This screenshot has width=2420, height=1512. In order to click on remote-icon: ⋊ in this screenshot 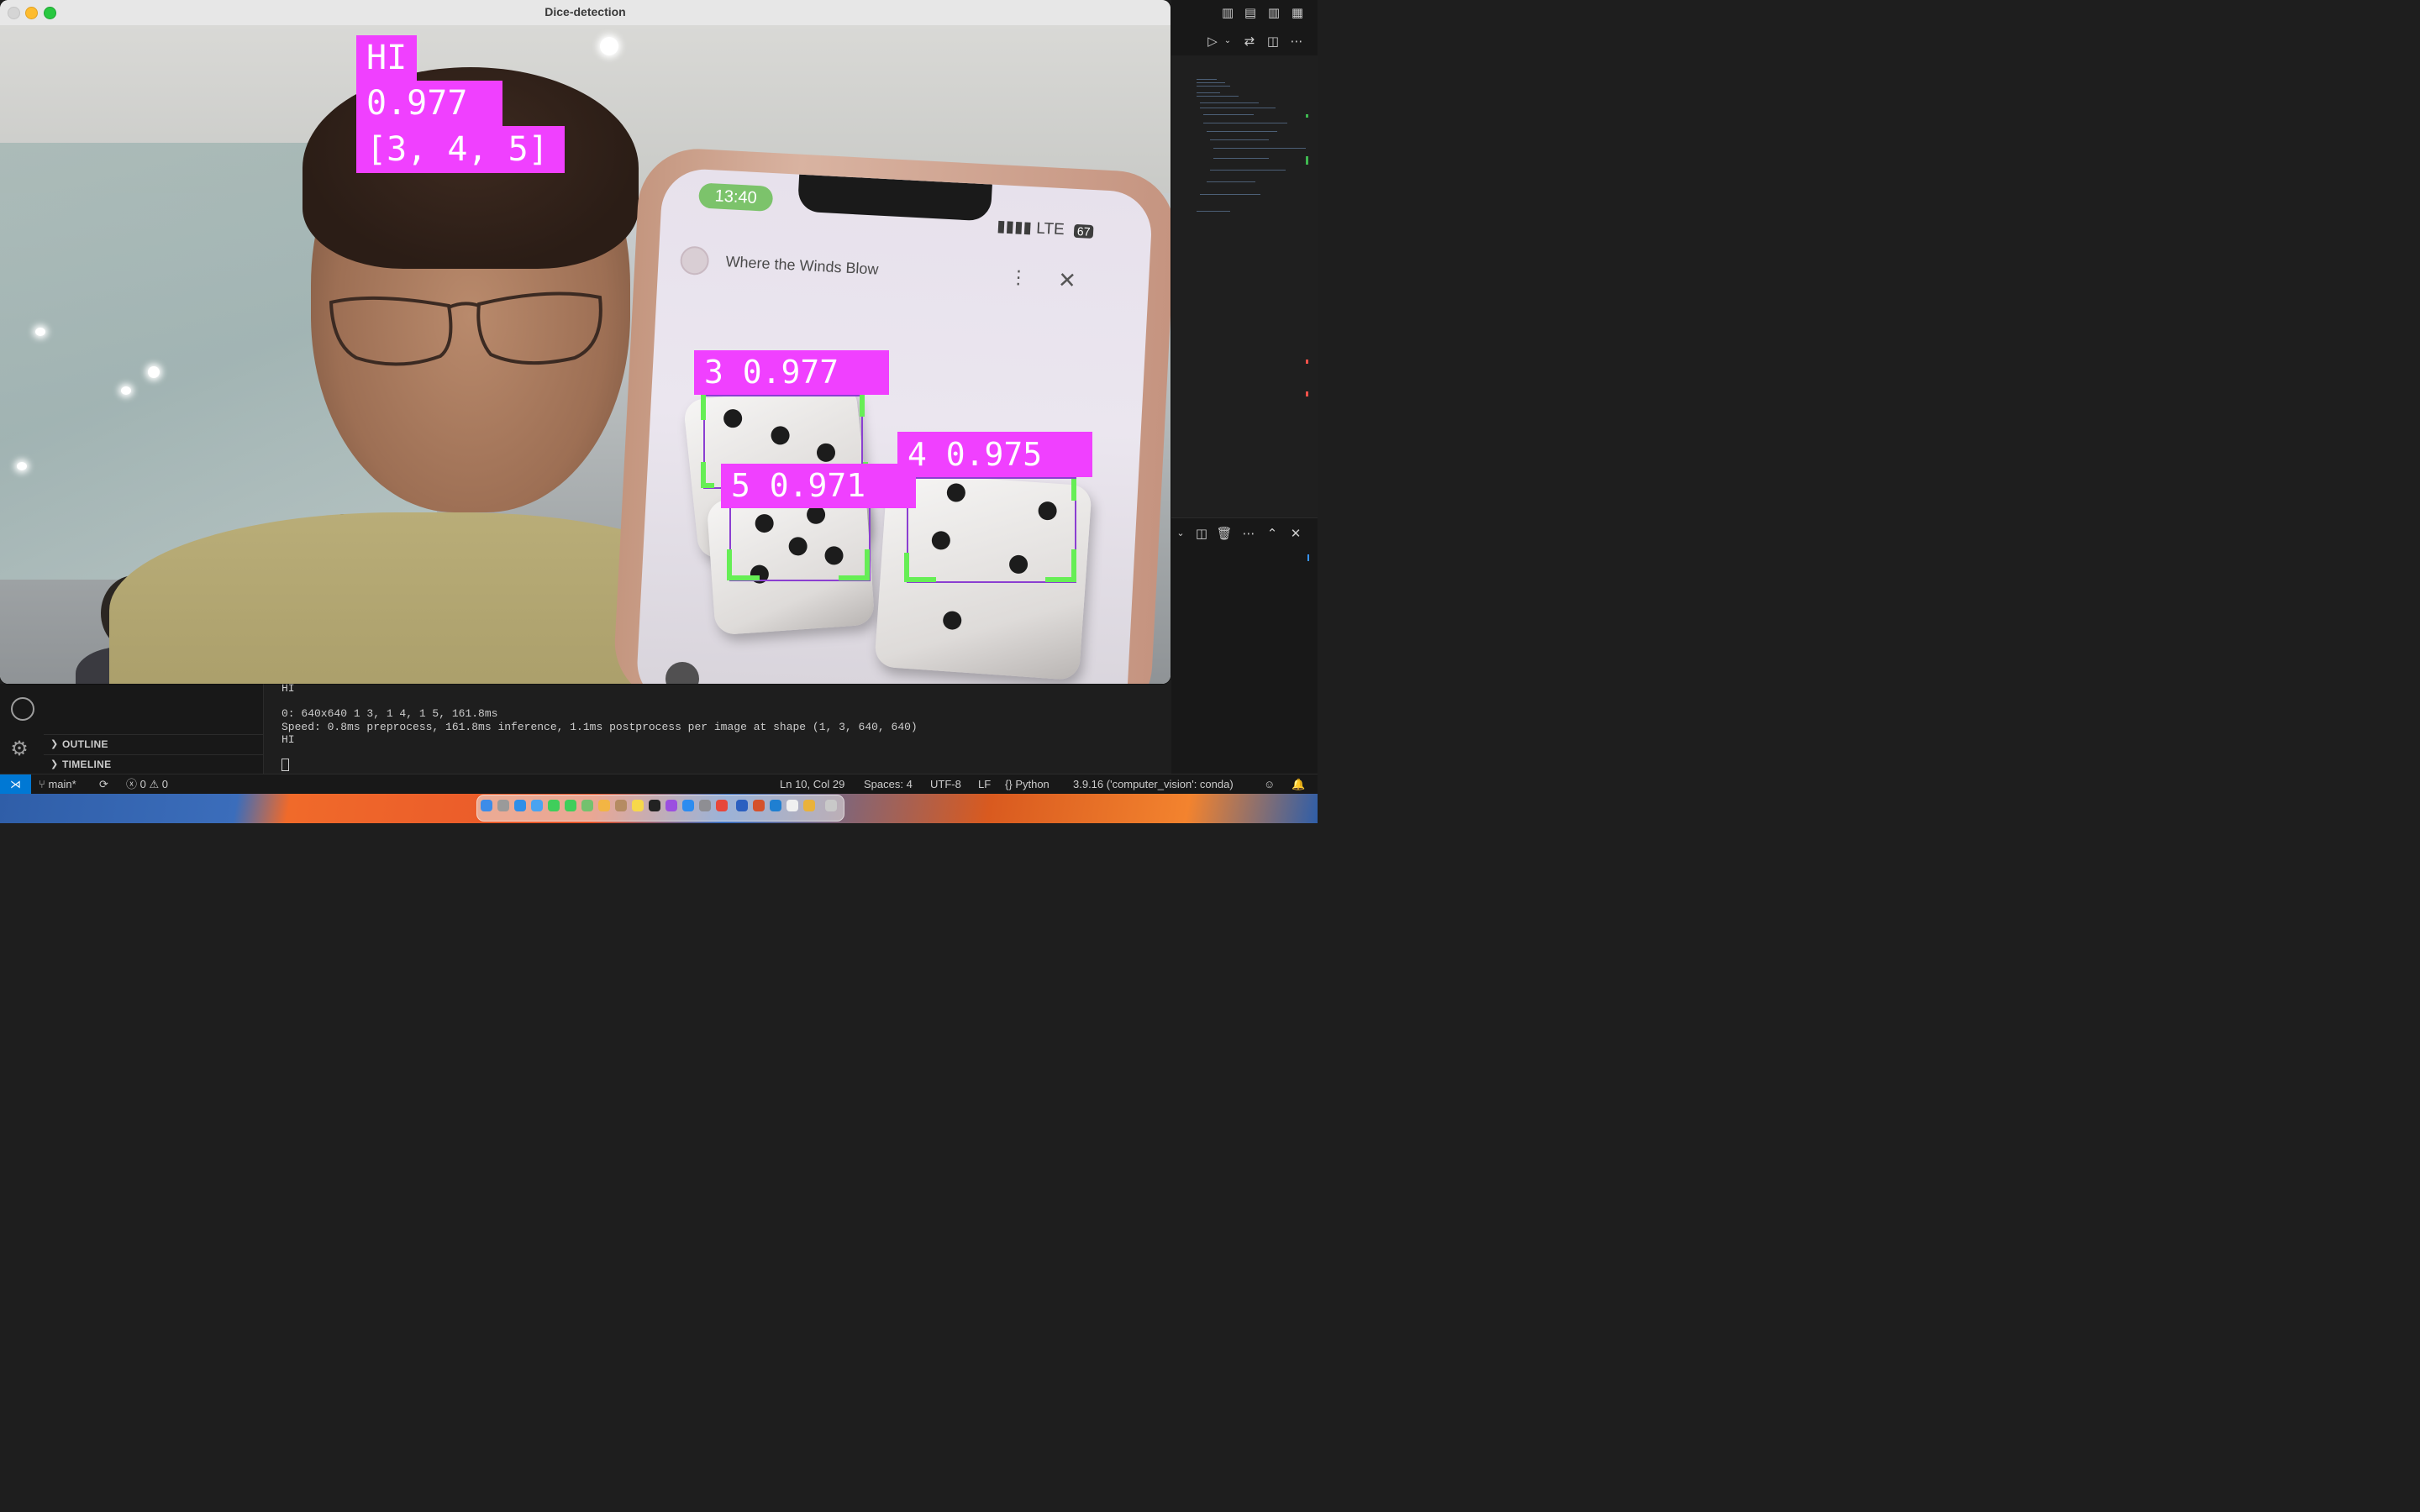, I will do `click(15, 784)`.